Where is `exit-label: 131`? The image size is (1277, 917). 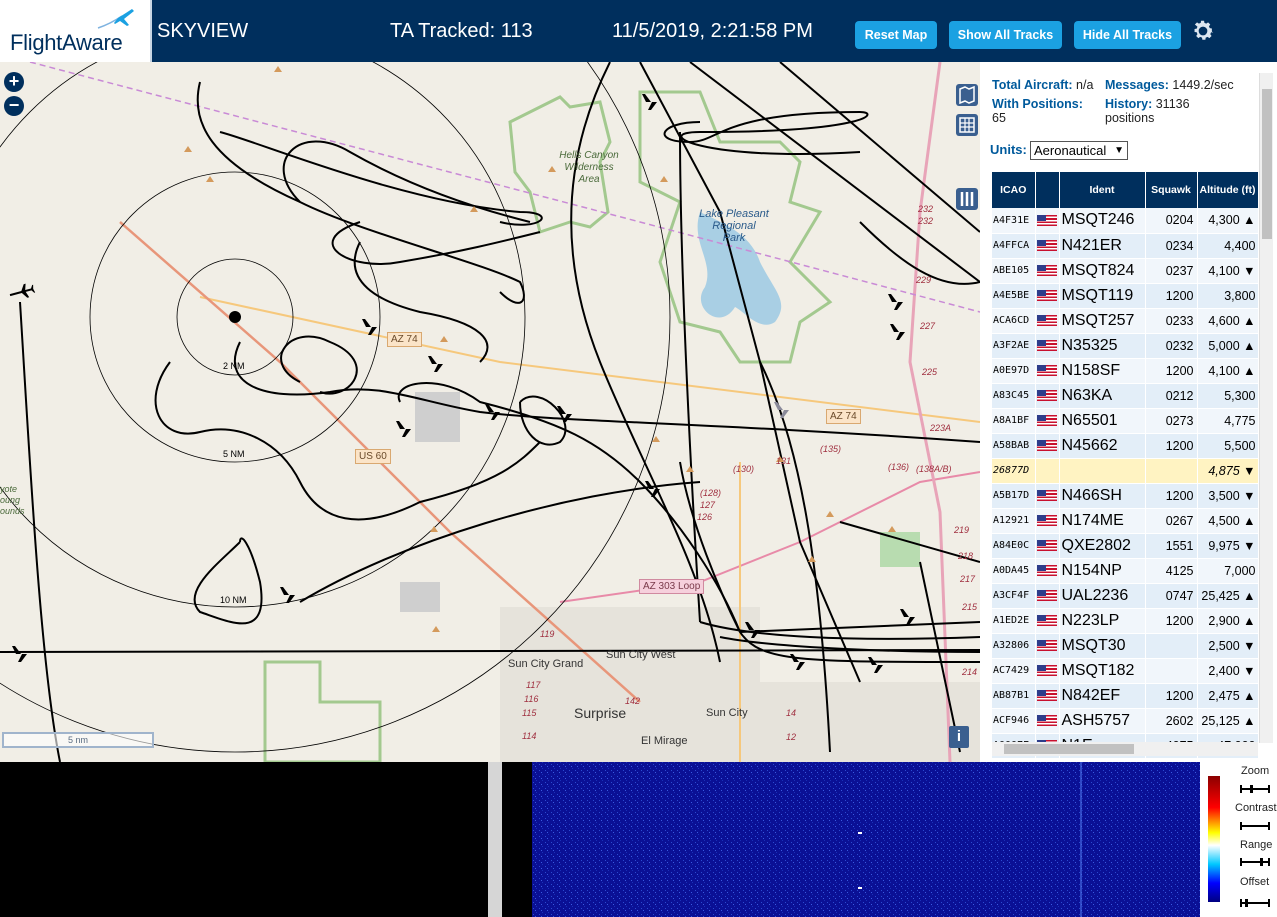 exit-label: 131 is located at coordinates (784, 461).